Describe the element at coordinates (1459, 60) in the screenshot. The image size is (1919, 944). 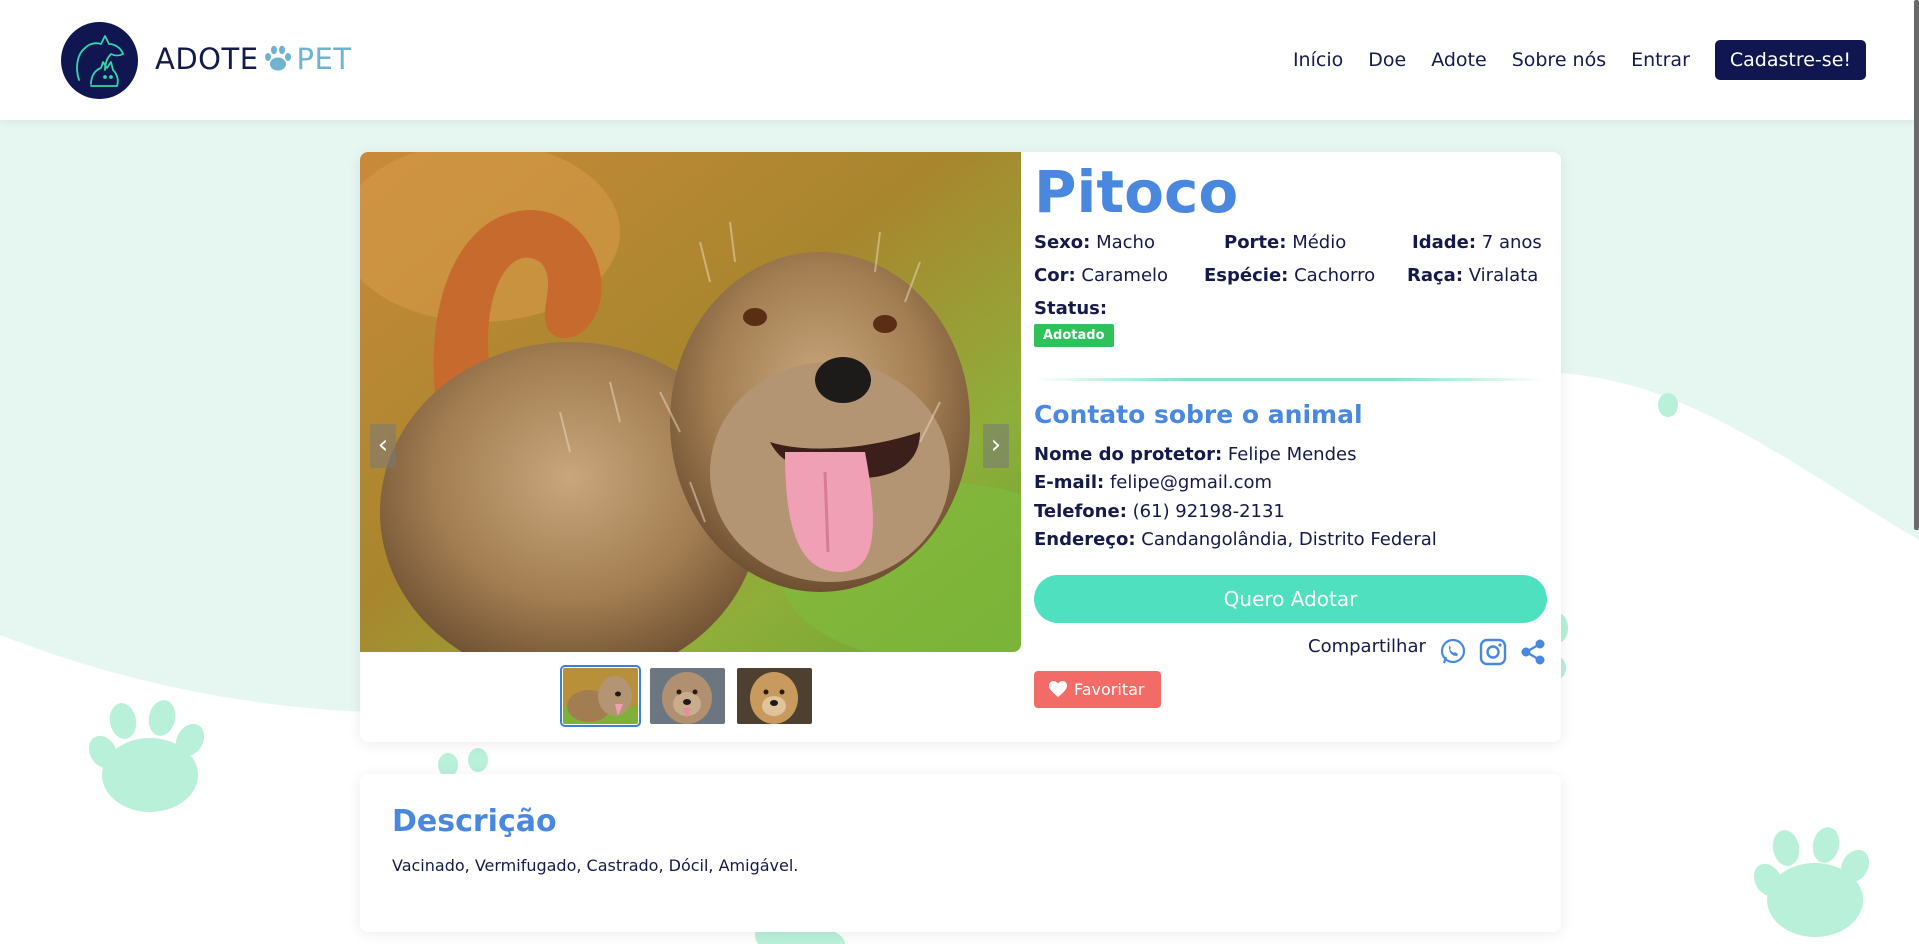
I see `nav-item-adote: Adote` at that location.